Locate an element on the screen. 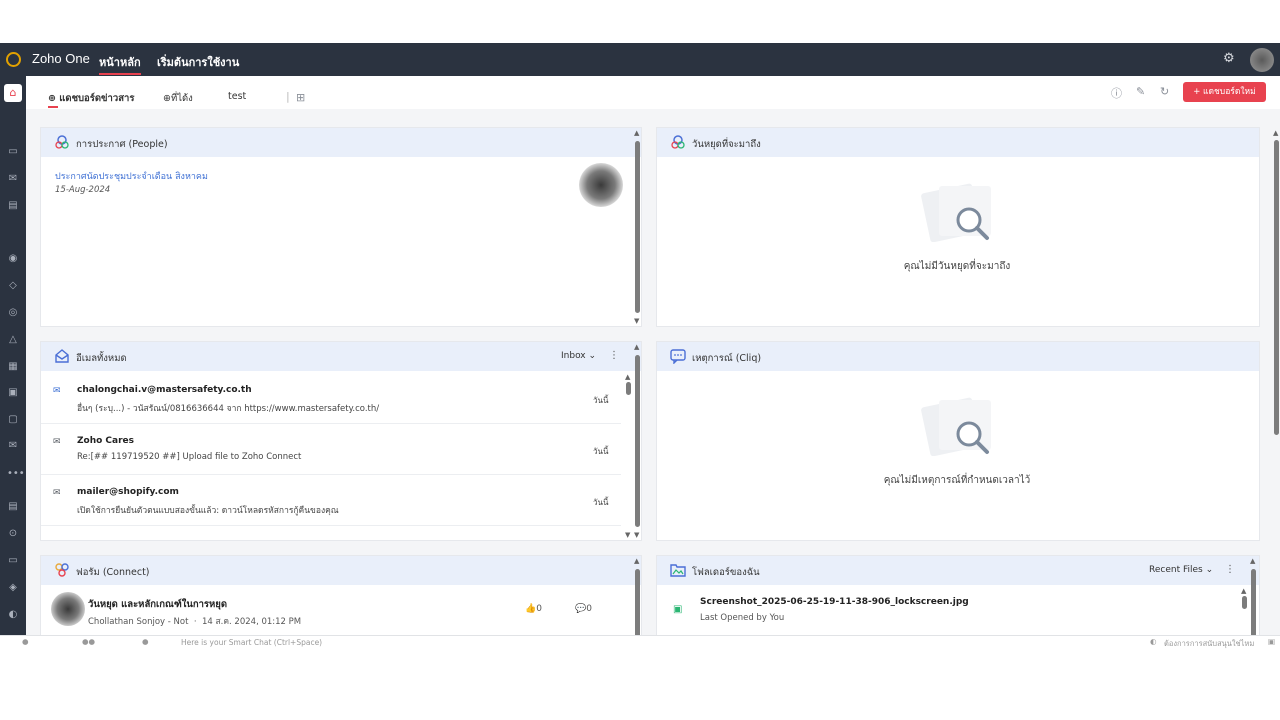  manage-tabs-icon: ⊞ is located at coordinates (300, 97).